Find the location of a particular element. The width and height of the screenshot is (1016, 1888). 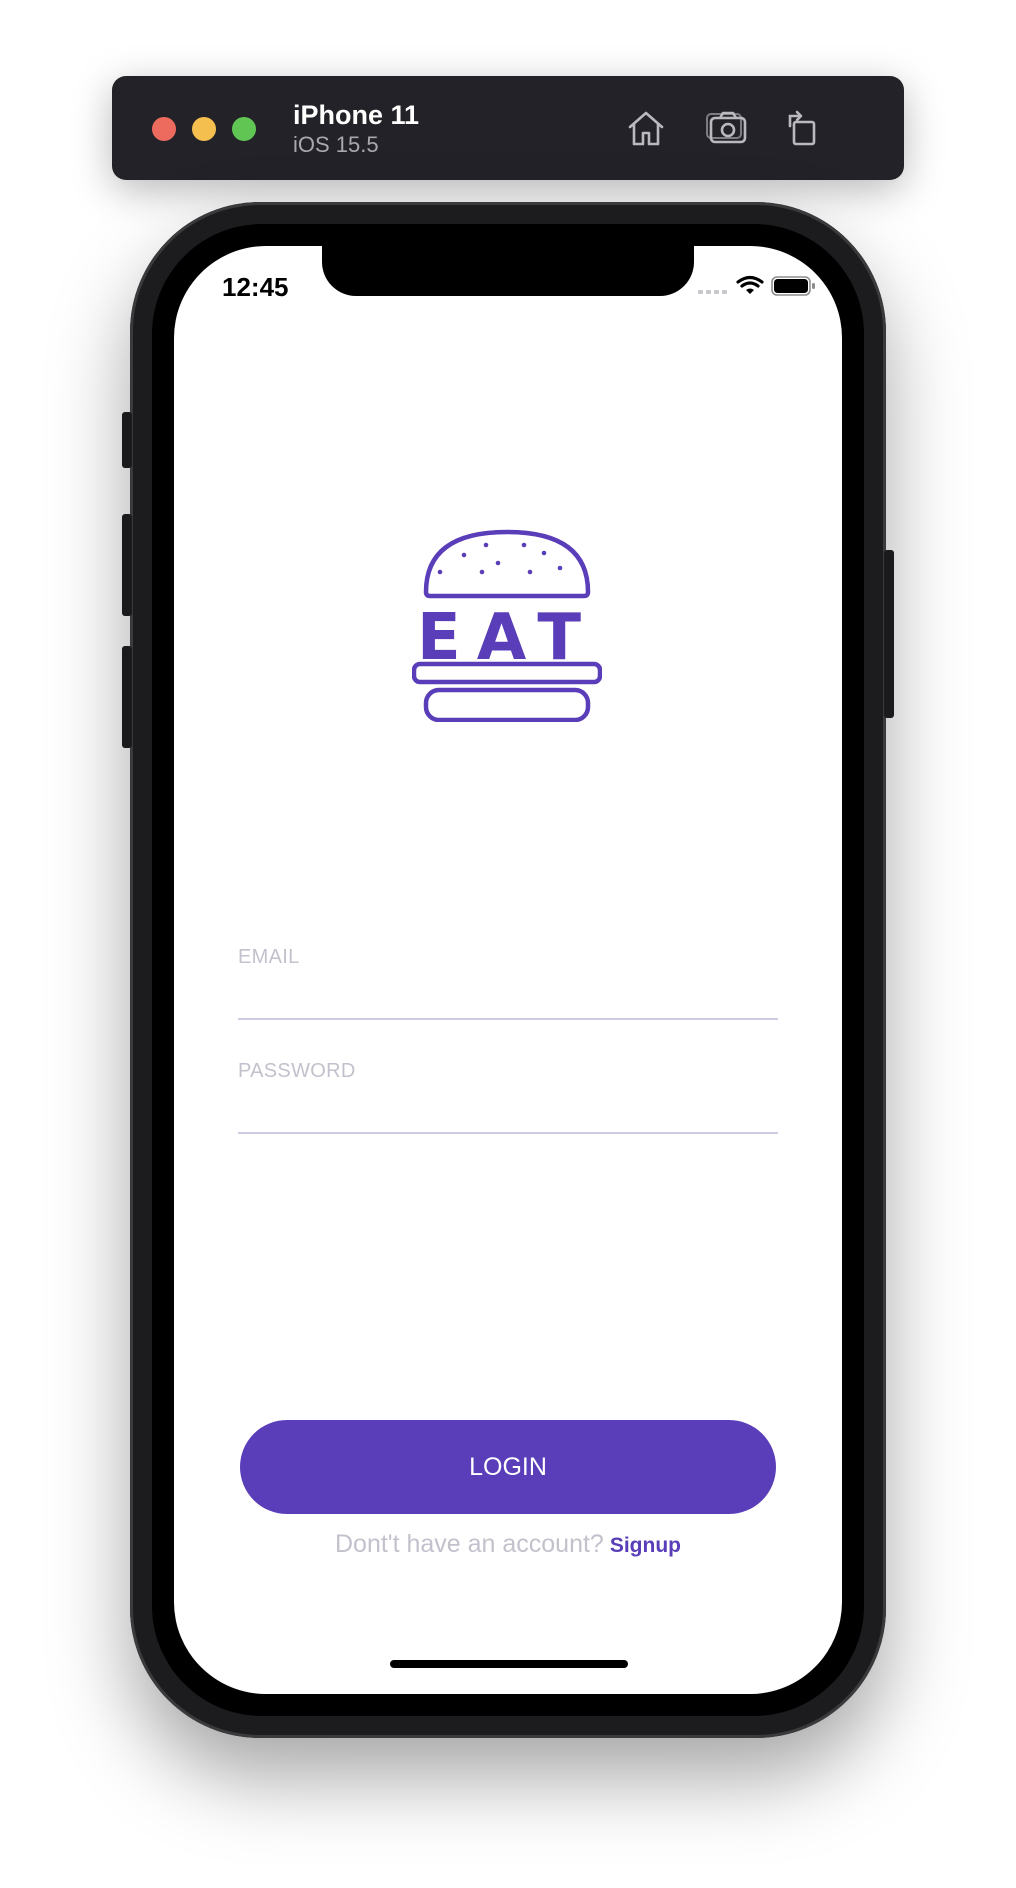

volume-up-button is located at coordinates (127, 565).